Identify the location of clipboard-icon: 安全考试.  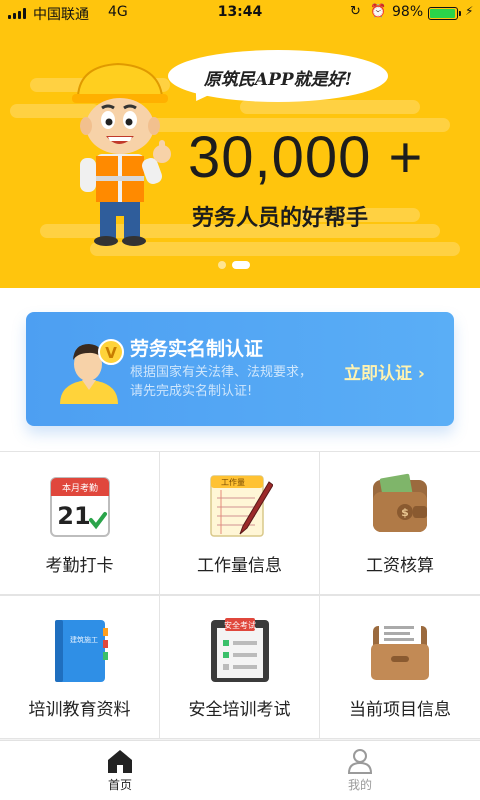
(240, 650).